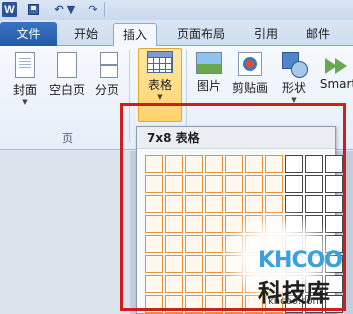  What do you see at coordinates (59, 9) in the screenshot?
I see `undo-icon: ↶` at bounding box center [59, 9].